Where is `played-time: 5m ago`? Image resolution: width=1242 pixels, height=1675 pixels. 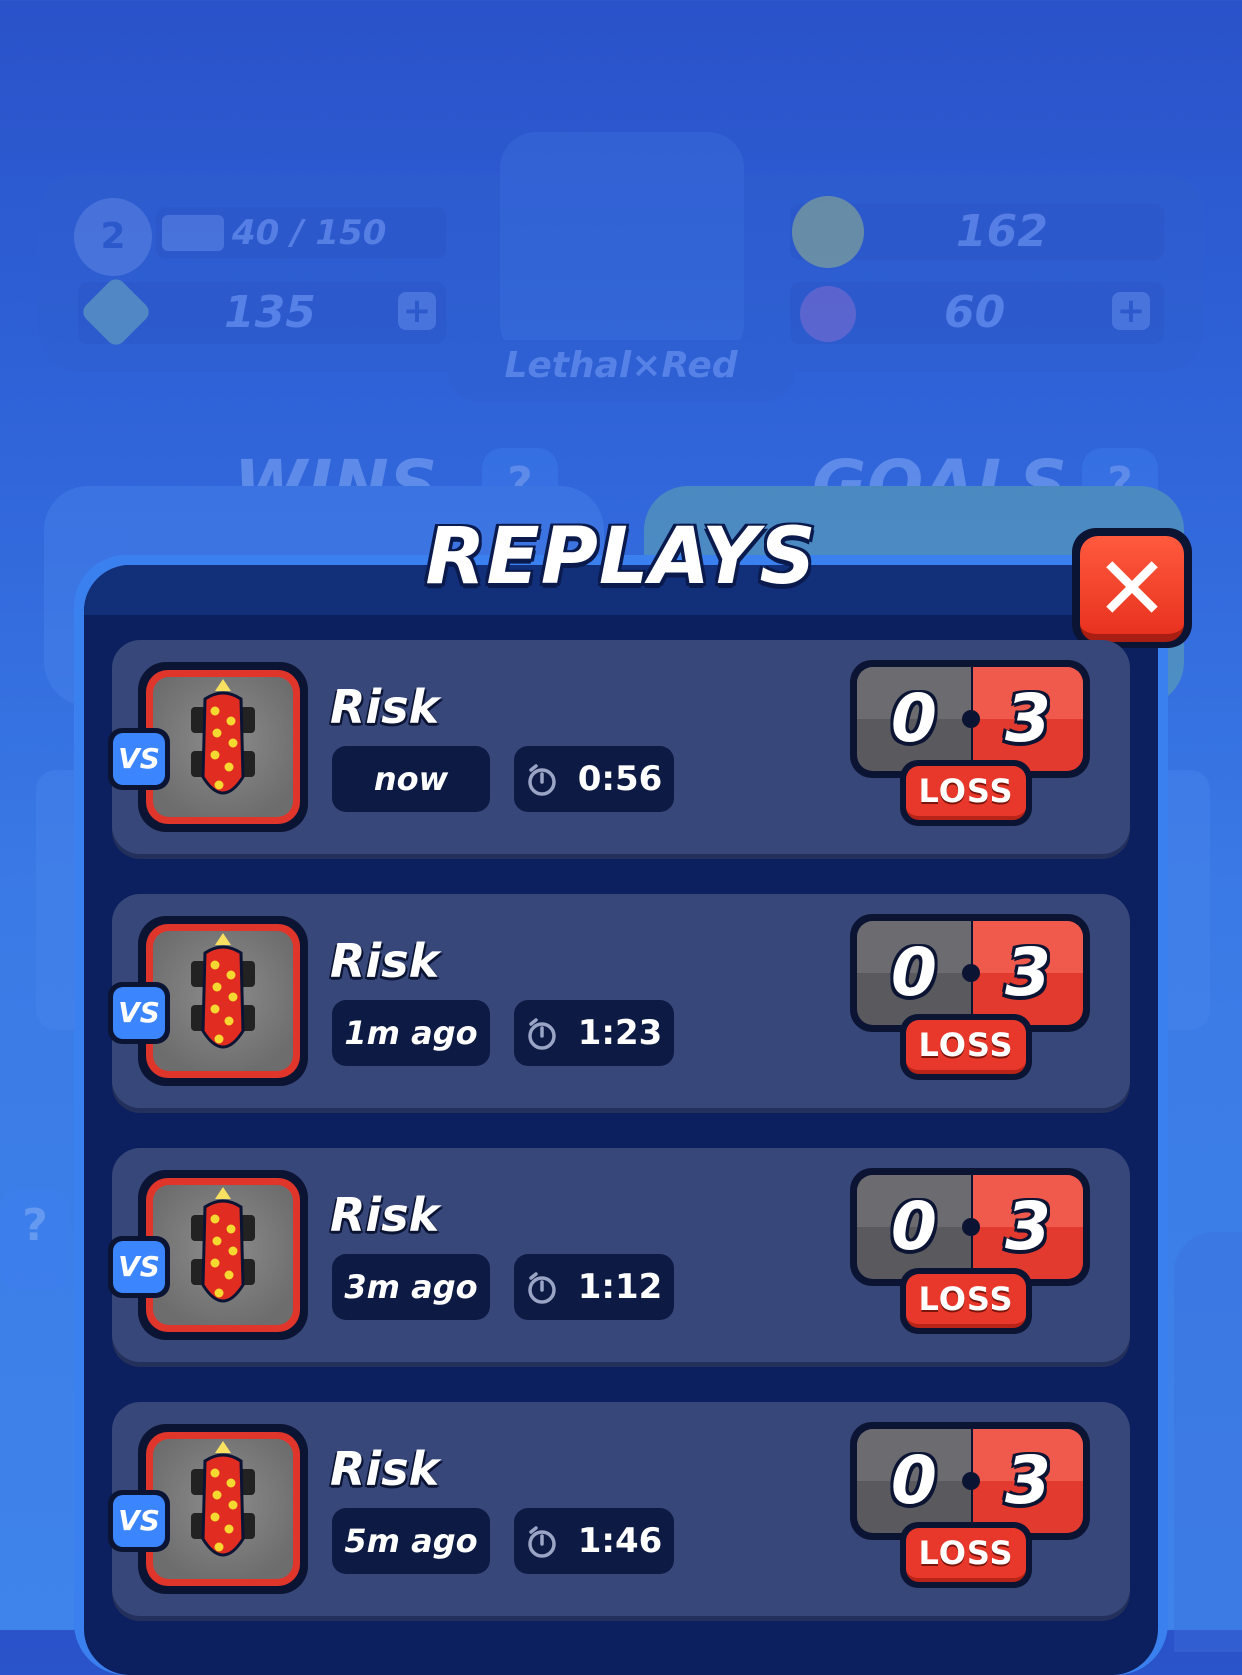 played-time: 5m ago is located at coordinates (411, 1541).